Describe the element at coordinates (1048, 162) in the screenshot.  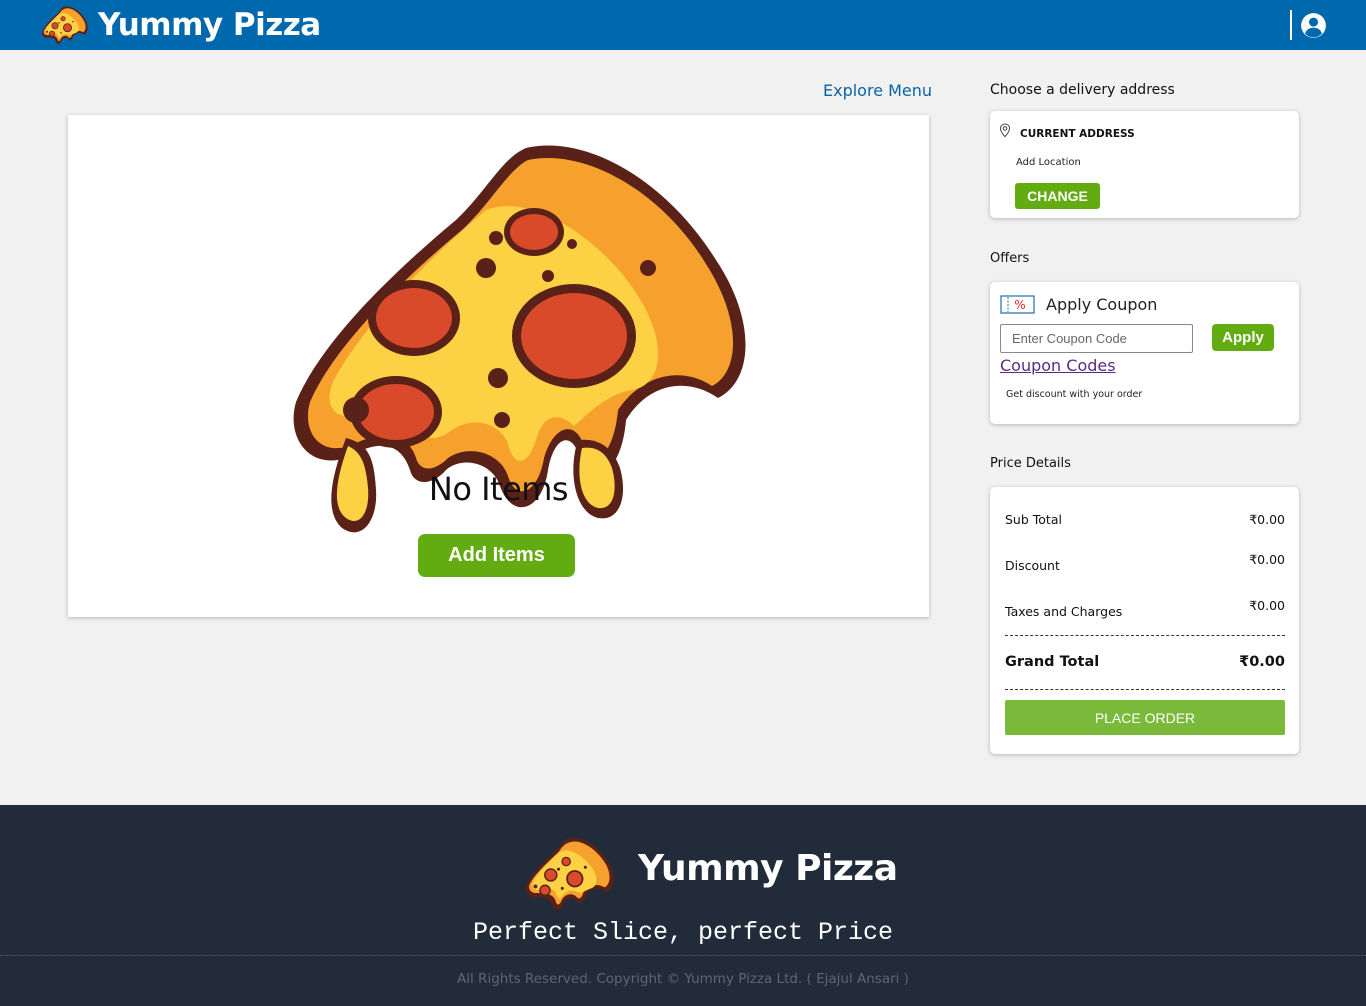
I see `add-location-text: Add Location` at that location.